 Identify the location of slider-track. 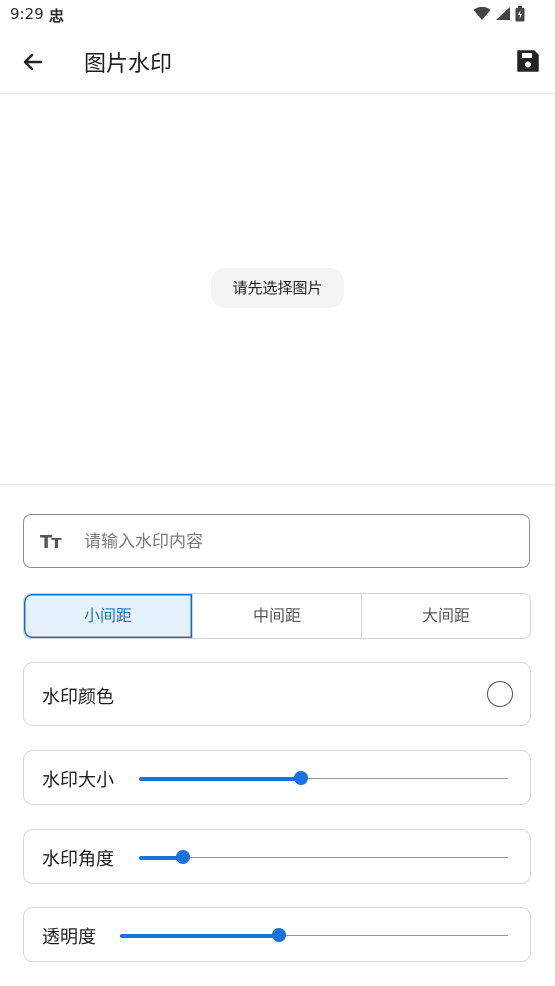
(323, 857).